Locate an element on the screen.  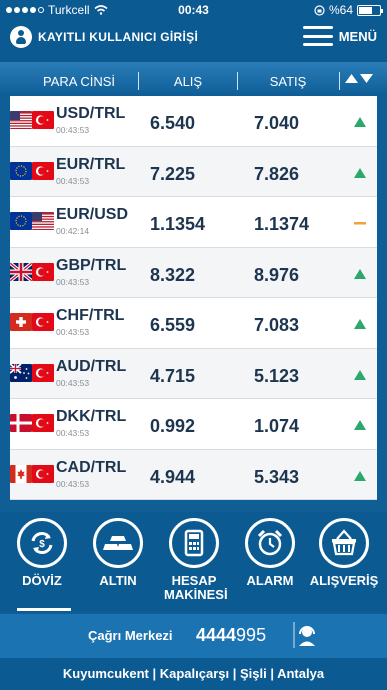
eu-flag-icon is located at coordinates (21, 221).